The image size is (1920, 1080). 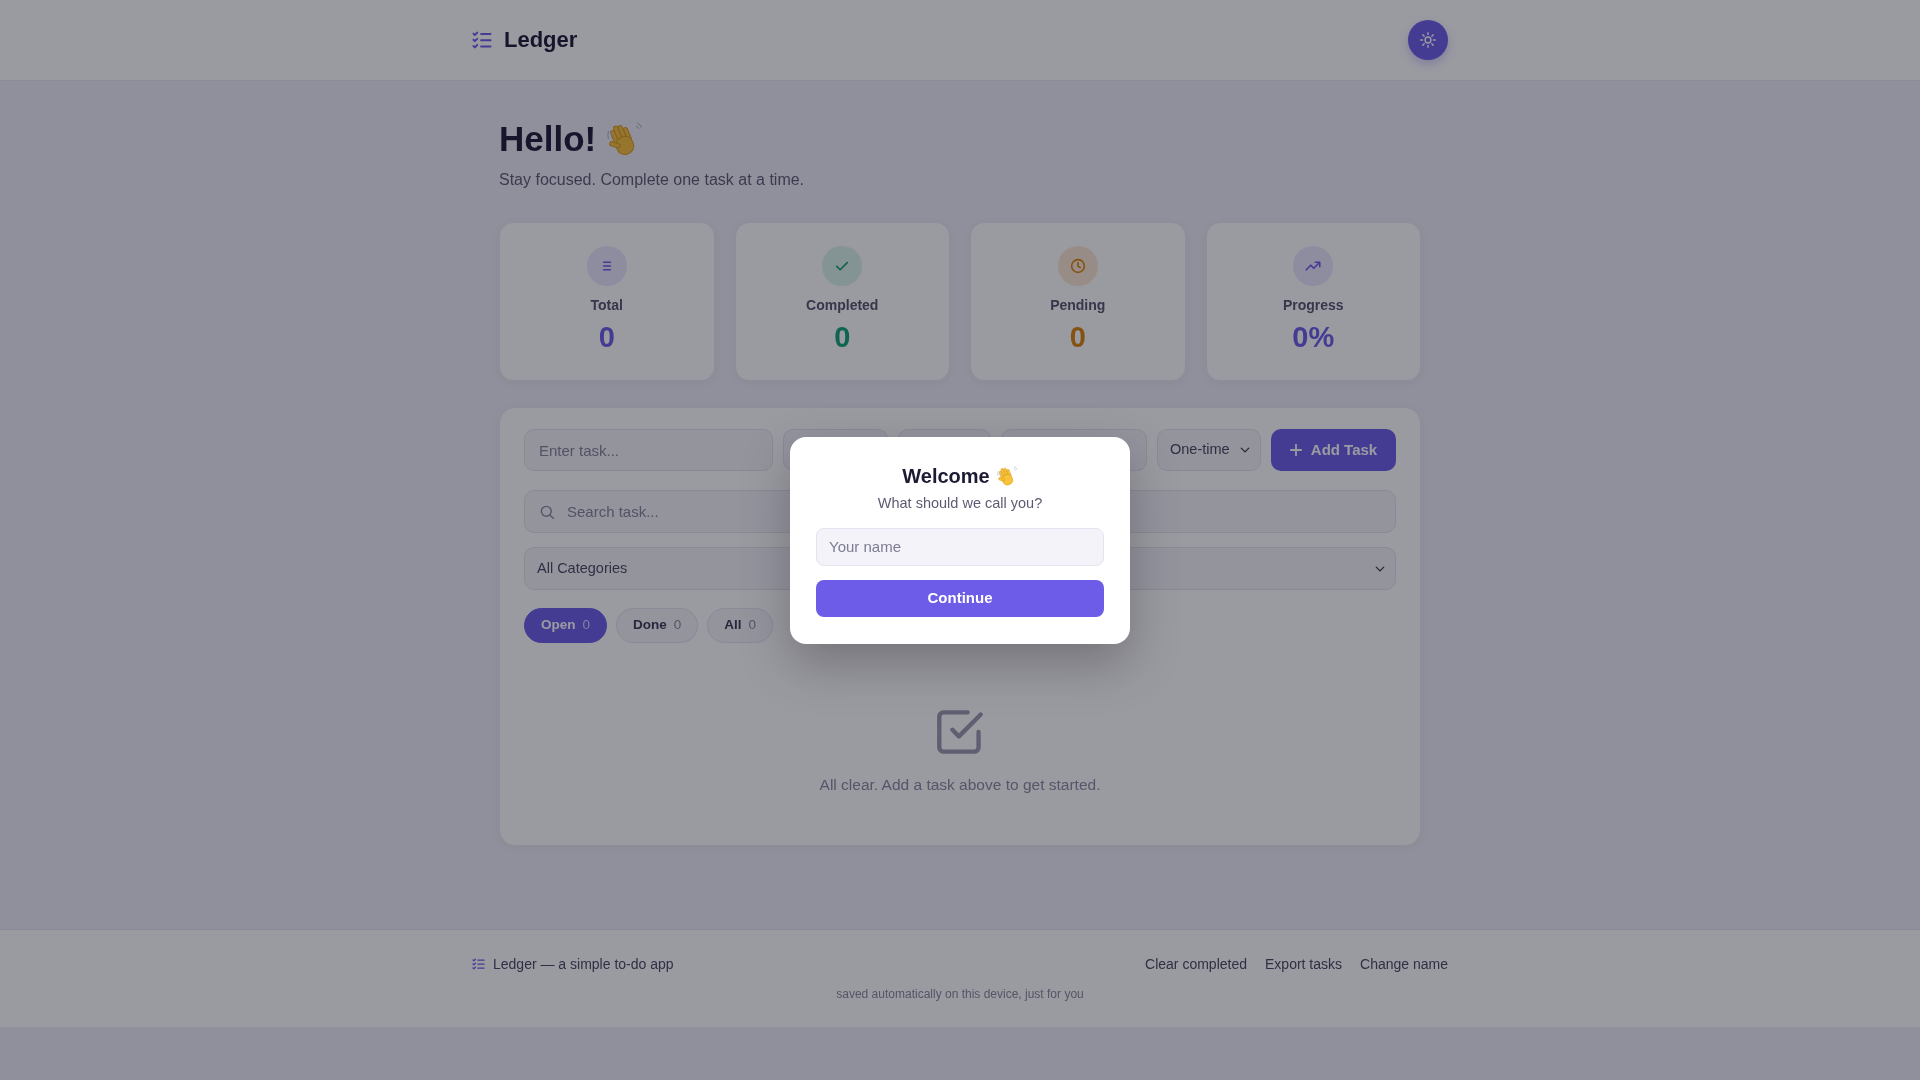 I want to click on stat-label: Pending, so click(x=1078, y=305).